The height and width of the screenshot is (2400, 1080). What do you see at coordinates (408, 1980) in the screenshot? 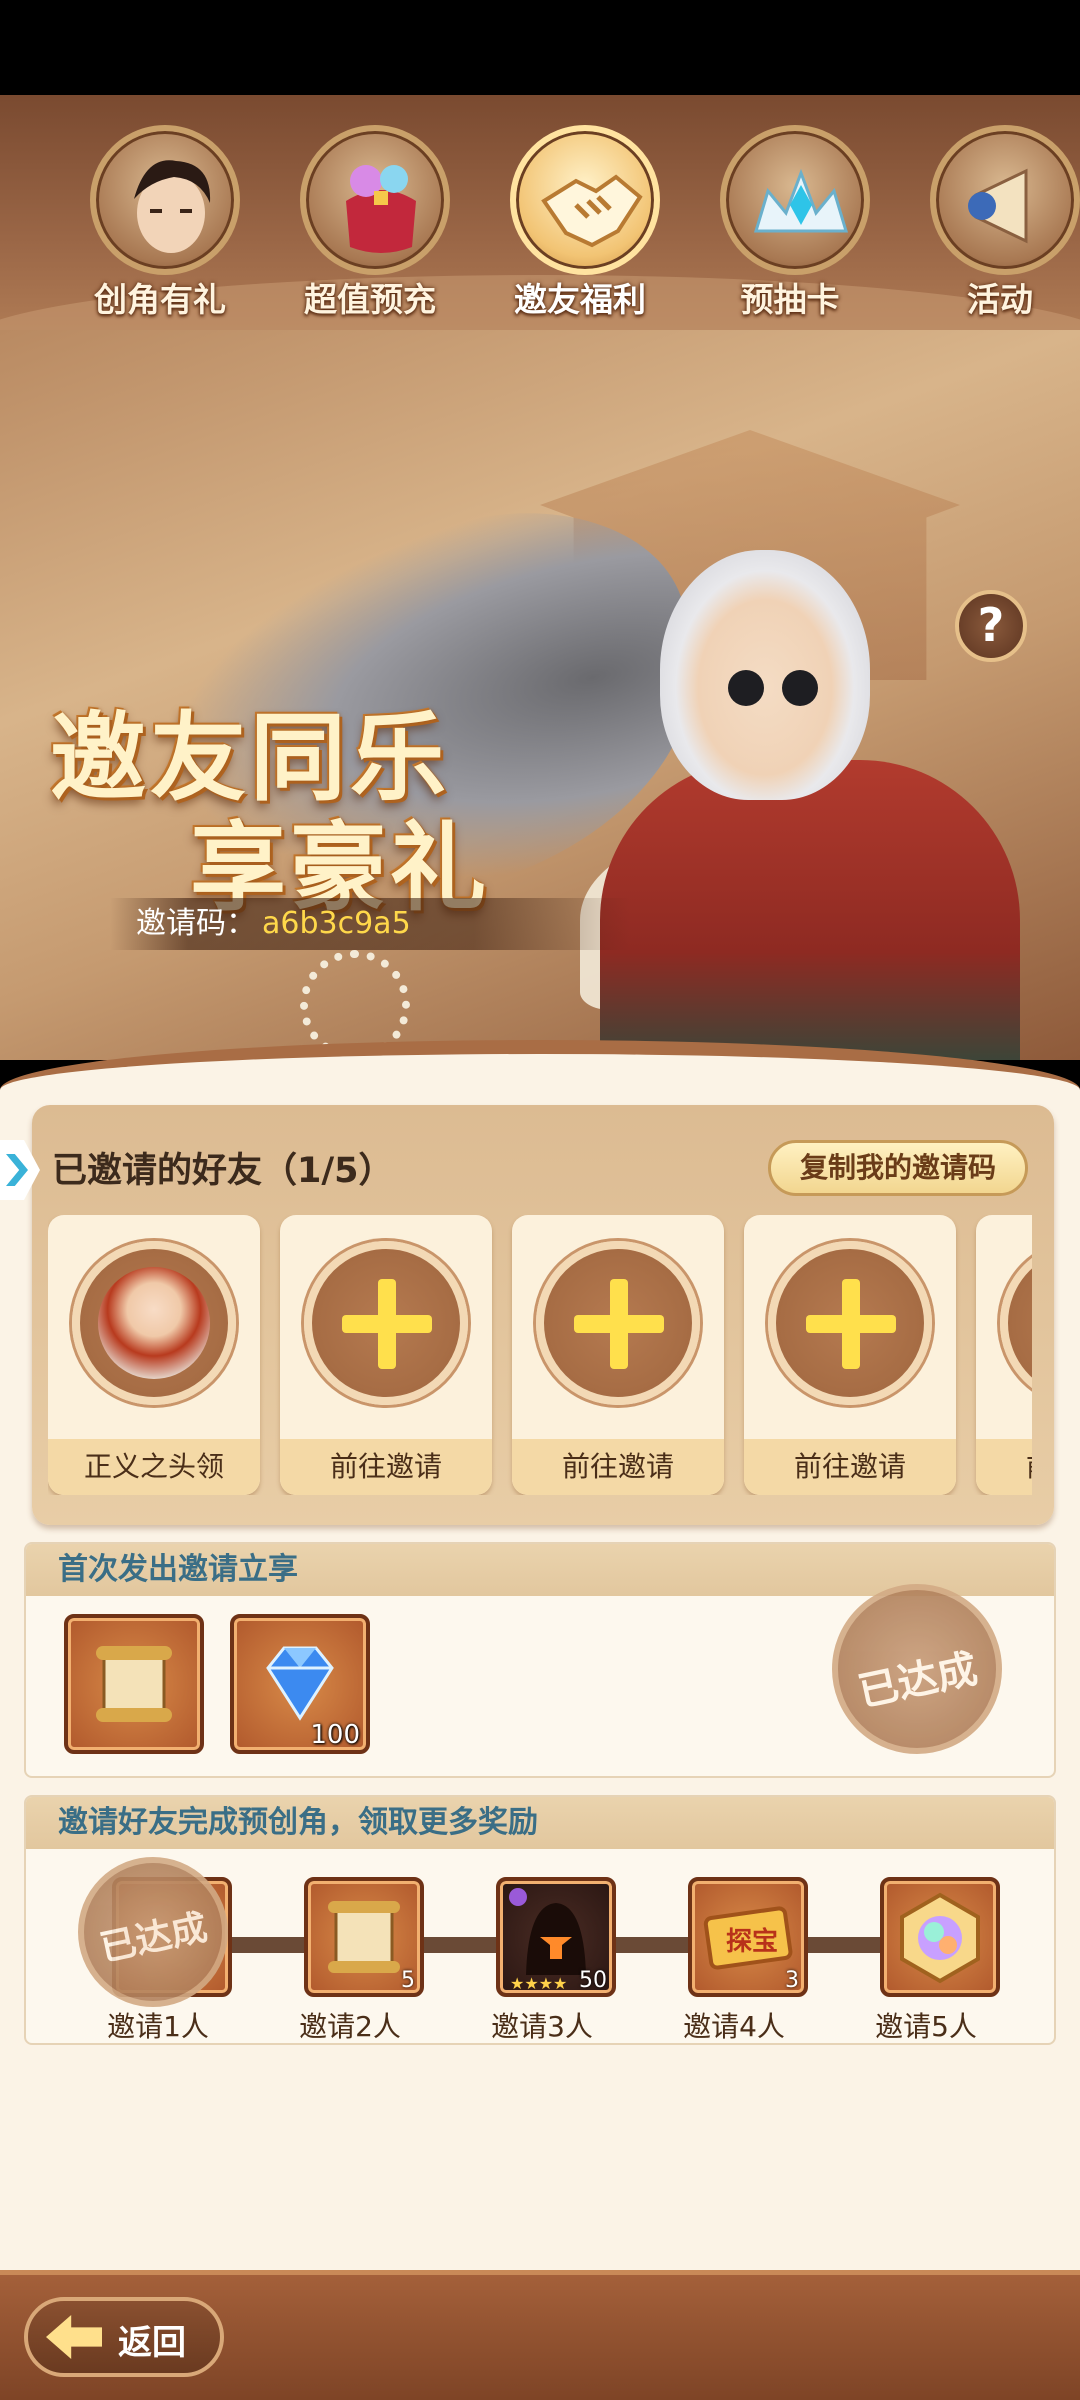
I see `item-quantity: 5` at bounding box center [408, 1980].